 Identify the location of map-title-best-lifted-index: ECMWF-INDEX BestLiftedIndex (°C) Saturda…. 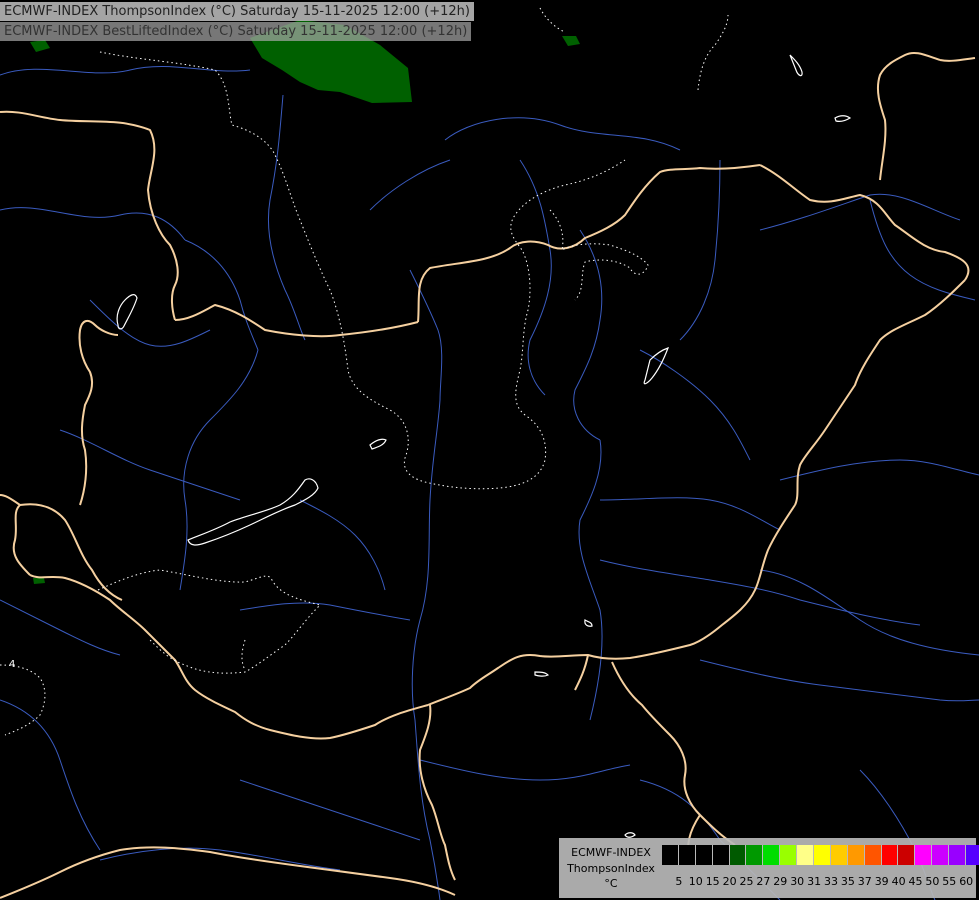
(236, 31).